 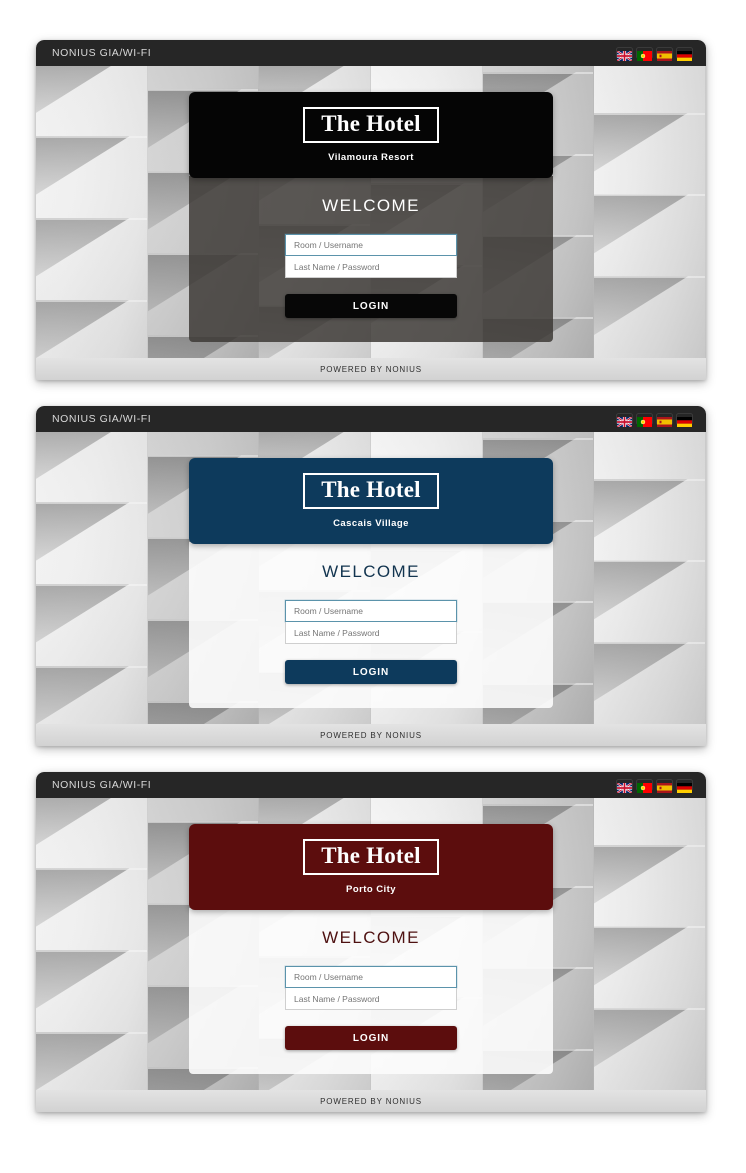 I want to click on login-card: The Hotel Vilamoura Resort WELCOME LOGIN, so click(x=371, y=217).